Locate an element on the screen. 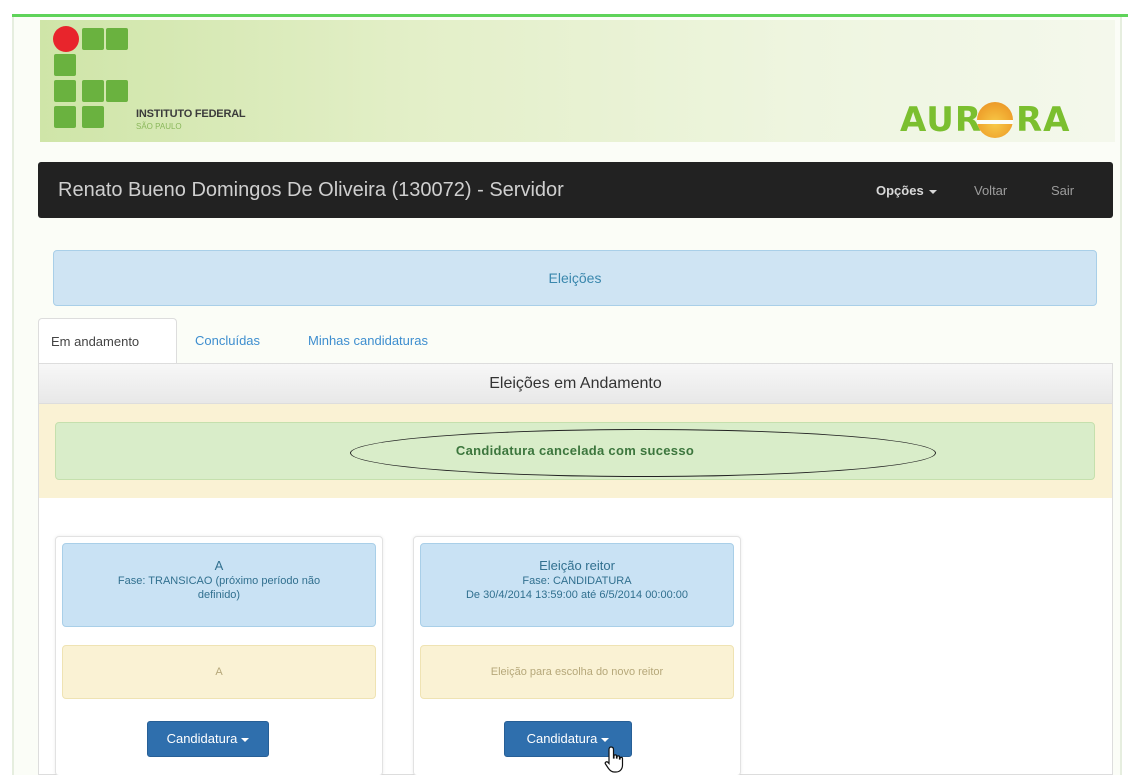 The width and height of the screenshot is (1128, 775). candidacy-button: Candidatura is located at coordinates (208, 739).